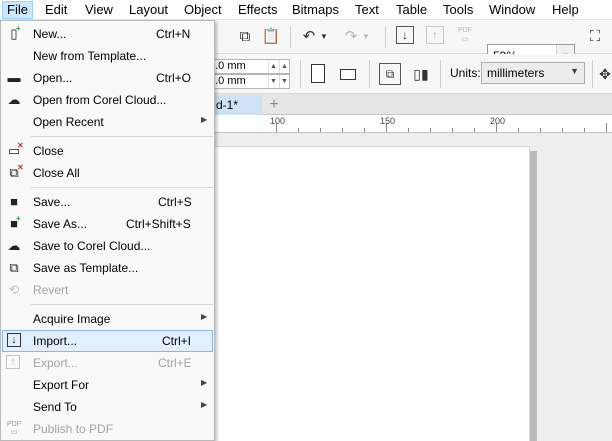  I want to click on export-toolbar-icon: ↑, so click(435, 35).